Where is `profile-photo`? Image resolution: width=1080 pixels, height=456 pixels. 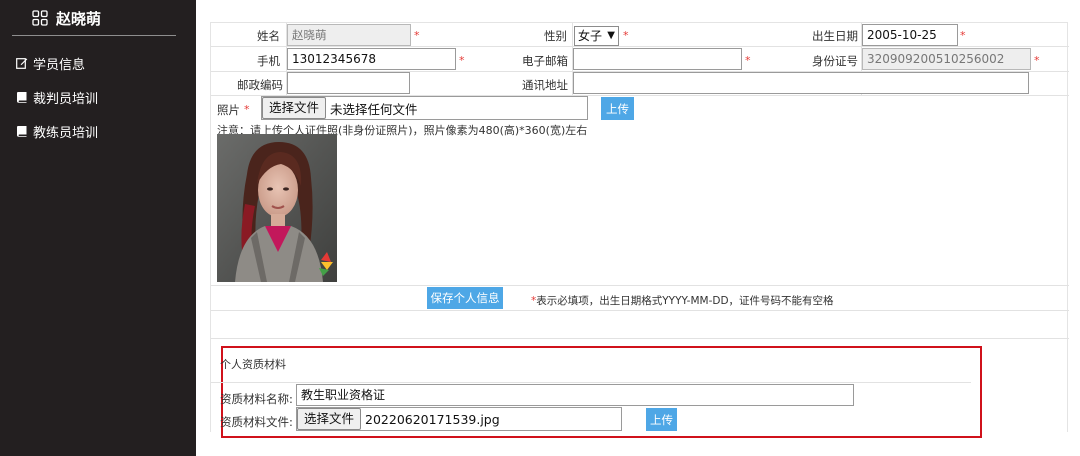
profile-photo is located at coordinates (277, 208).